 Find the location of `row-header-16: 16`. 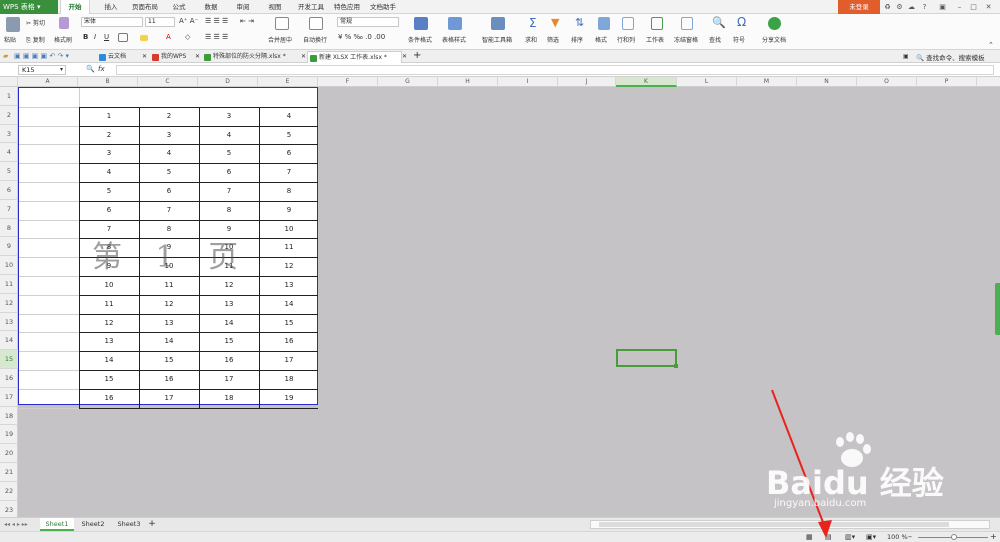

row-header-16: 16 is located at coordinates (9, 378).